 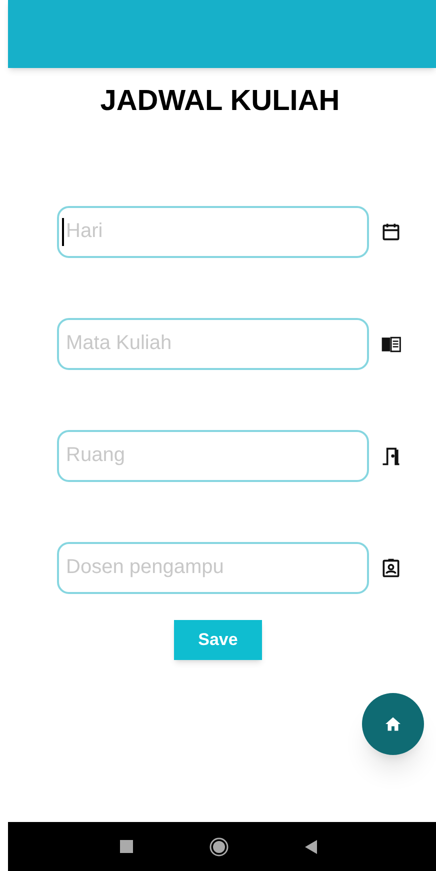 I want to click on save-button: Save, so click(x=218, y=640).